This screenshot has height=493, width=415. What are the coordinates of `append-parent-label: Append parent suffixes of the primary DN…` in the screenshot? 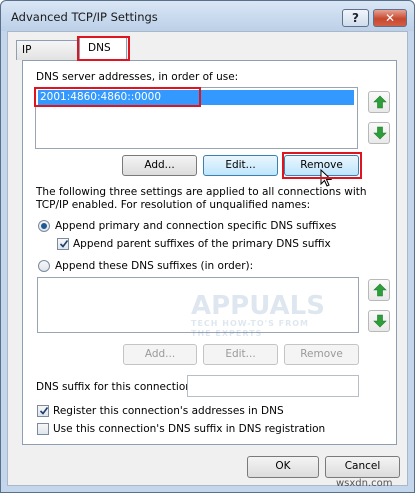 It's located at (202, 244).